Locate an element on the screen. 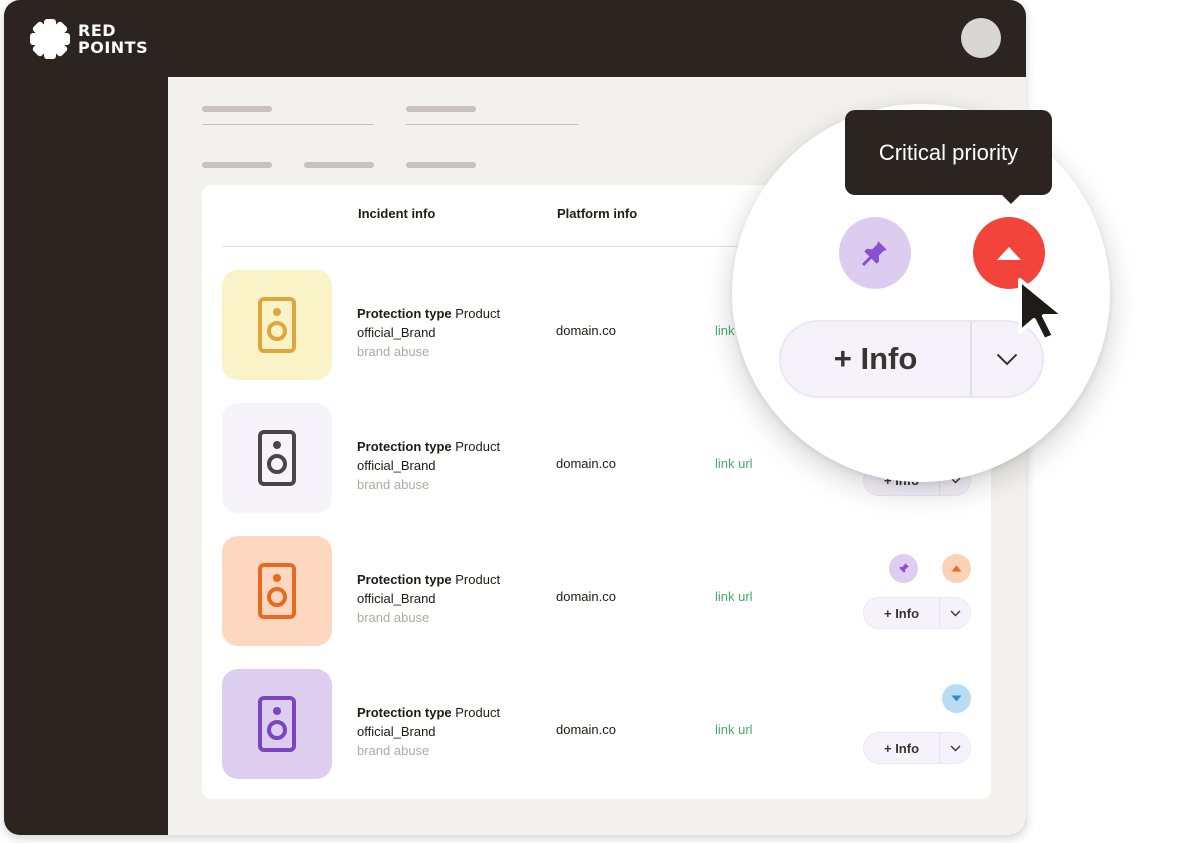 Image resolution: width=1182 pixels, height=843 pixels. brand-name-line1: RED is located at coordinates (97, 30).